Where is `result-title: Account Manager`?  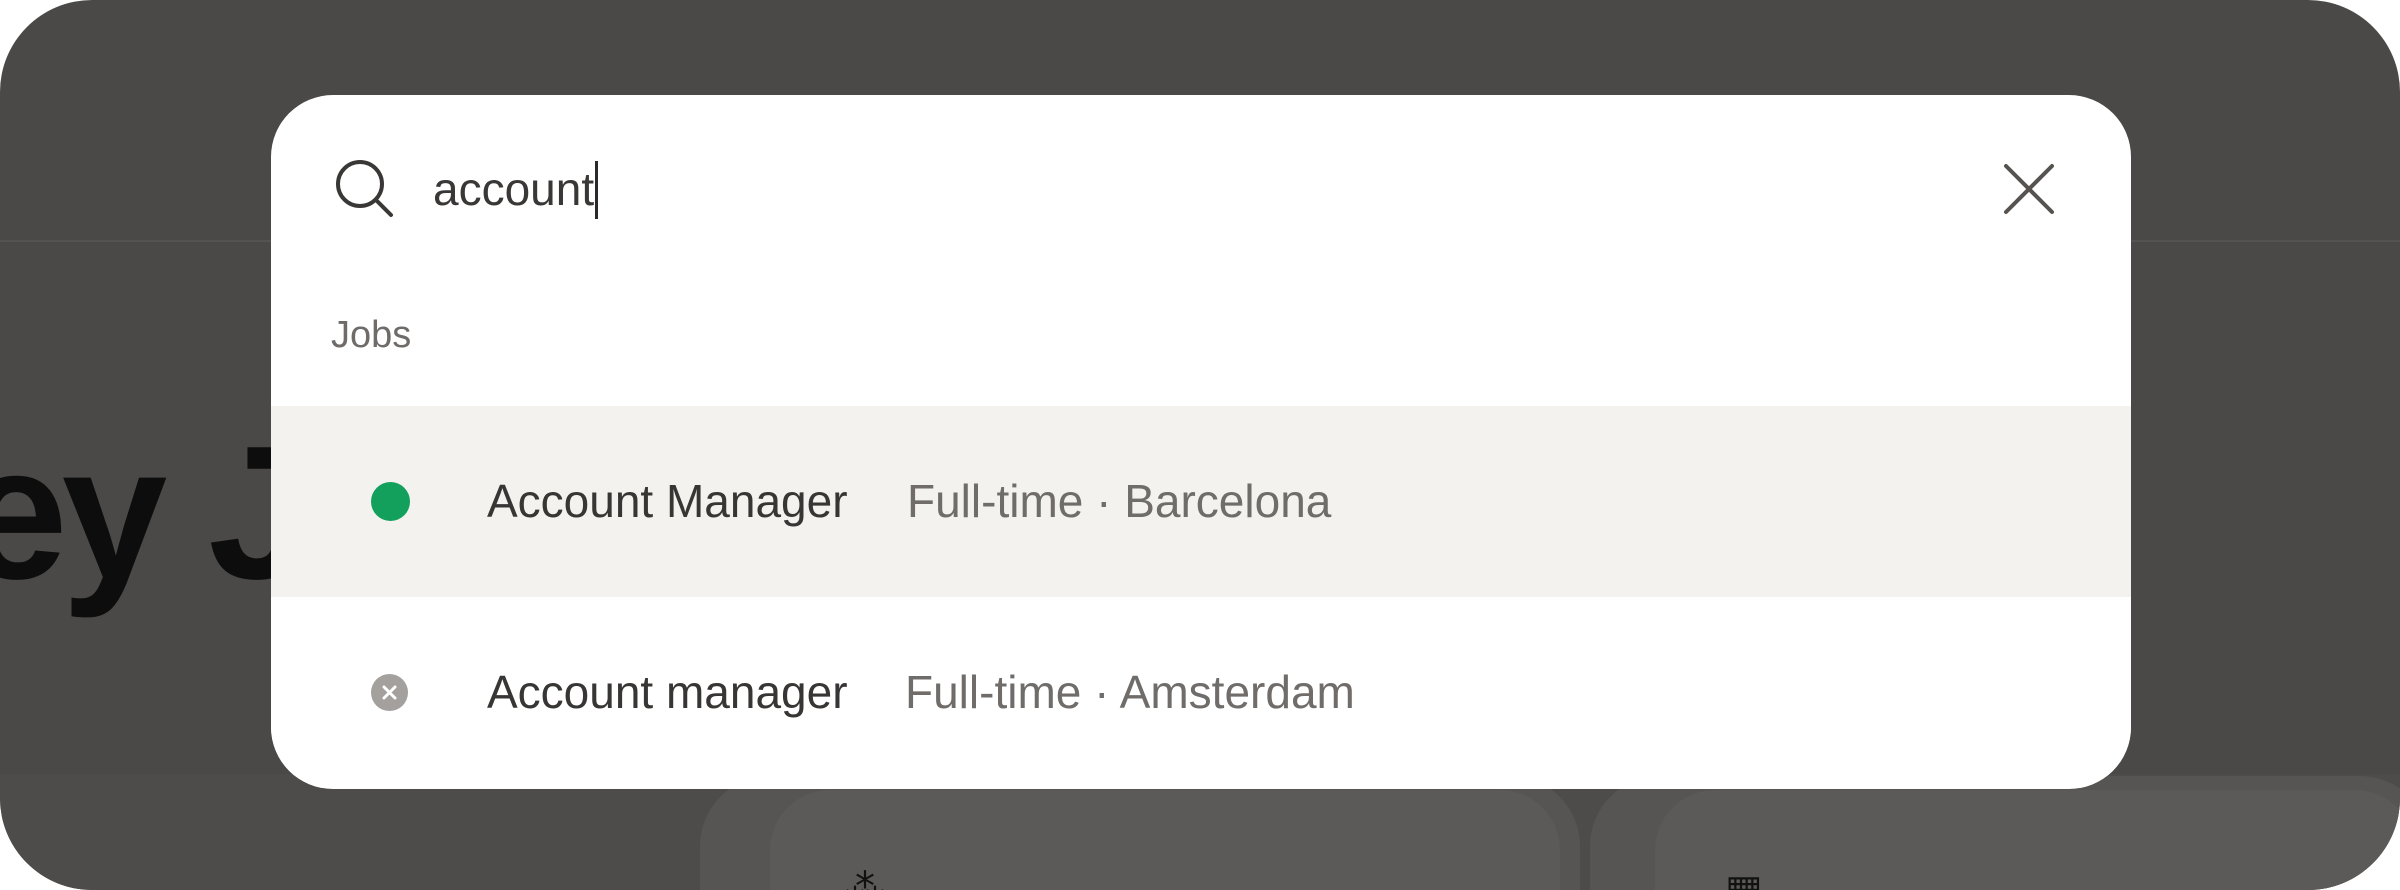 result-title: Account Manager is located at coordinates (667, 501).